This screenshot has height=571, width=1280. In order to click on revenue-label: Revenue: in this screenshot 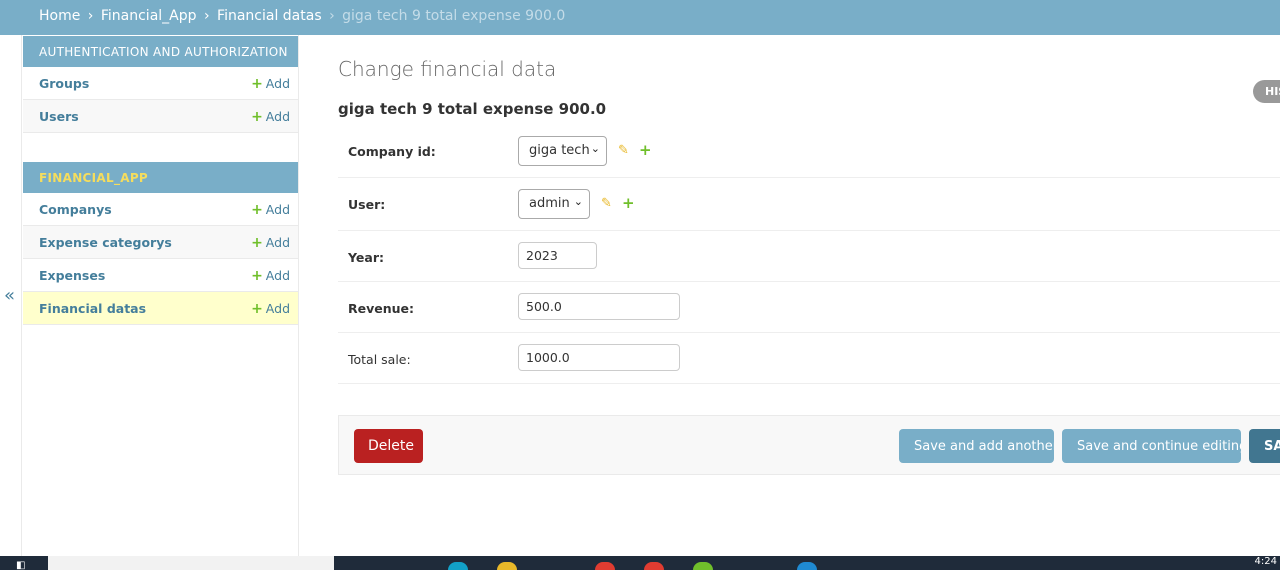, I will do `click(381, 308)`.